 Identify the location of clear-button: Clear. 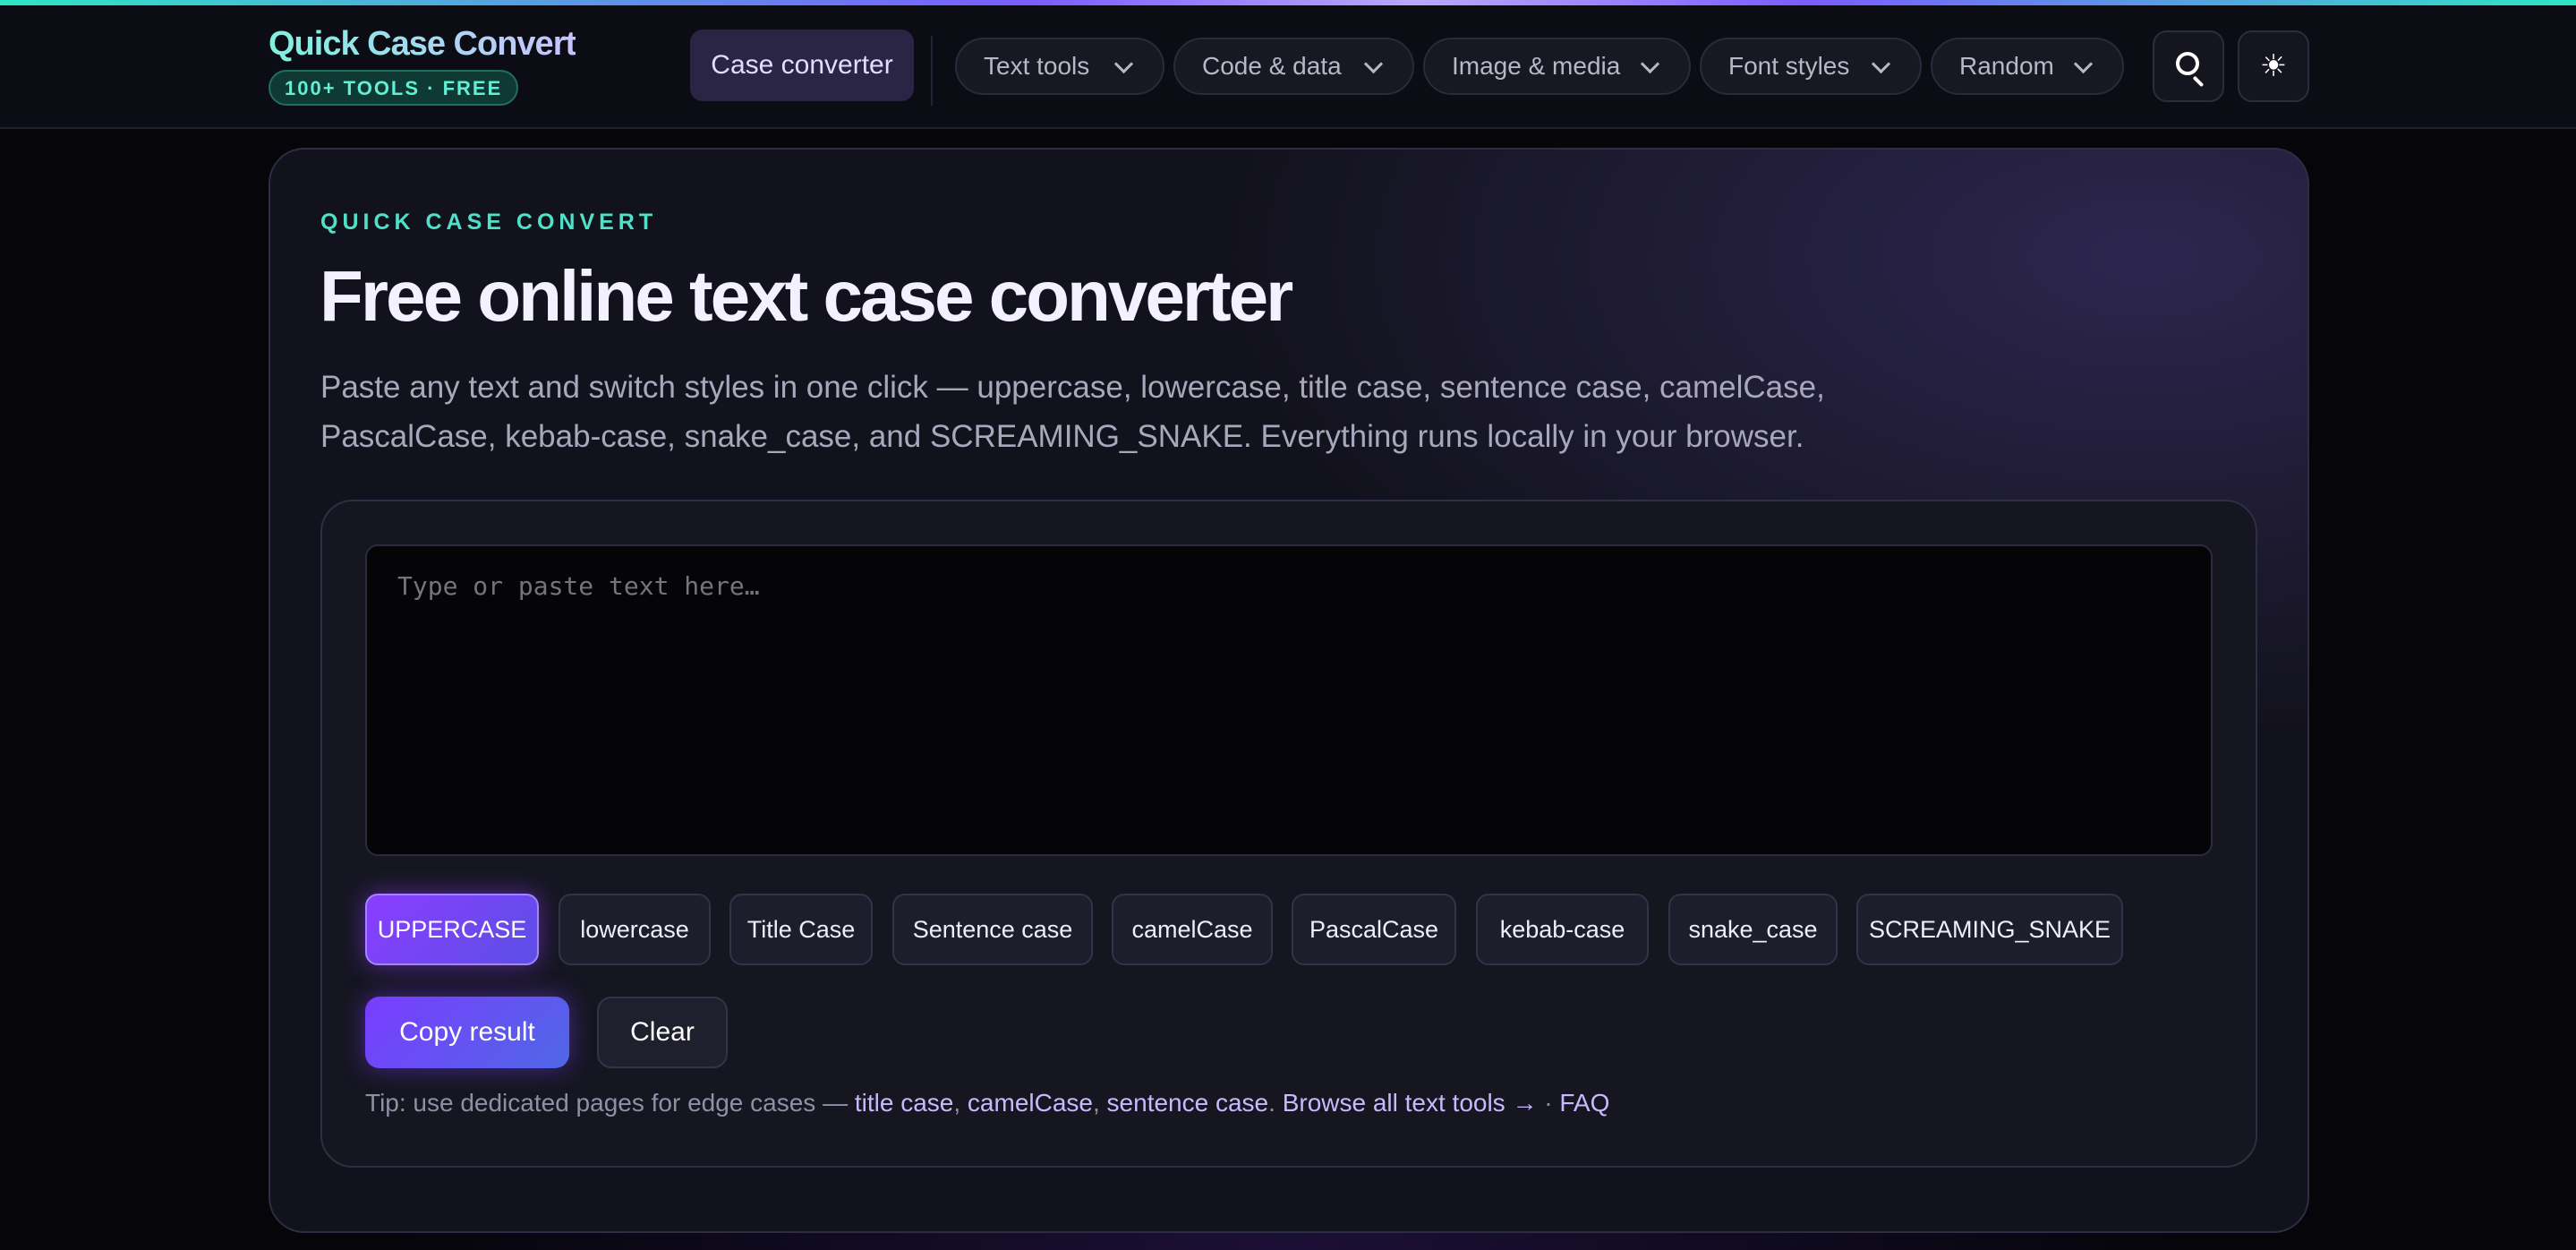
(662, 1032).